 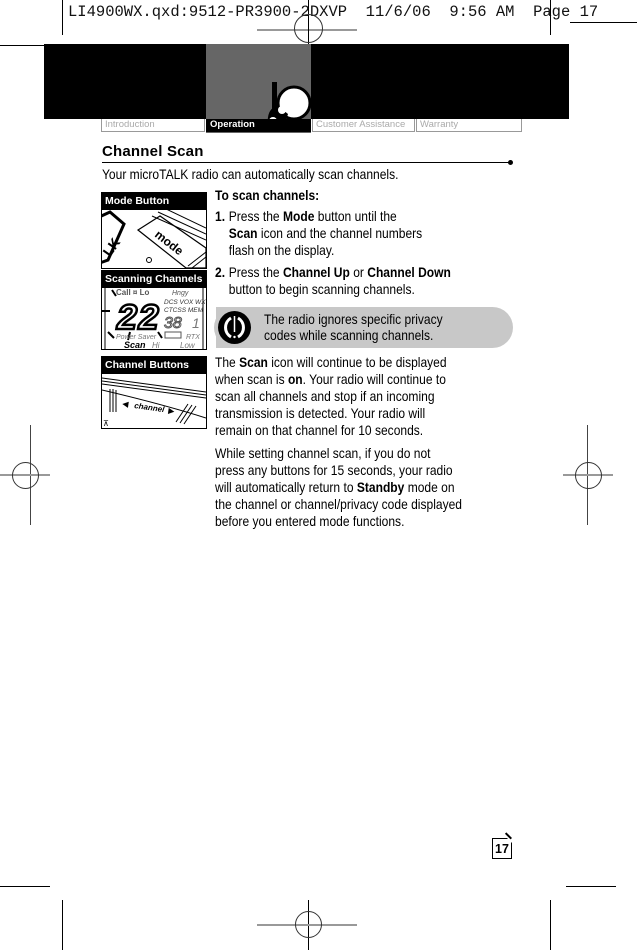 What do you see at coordinates (319, 430) in the screenshot?
I see `text-line: remain on that channel for 10 seconds.` at bounding box center [319, 430].